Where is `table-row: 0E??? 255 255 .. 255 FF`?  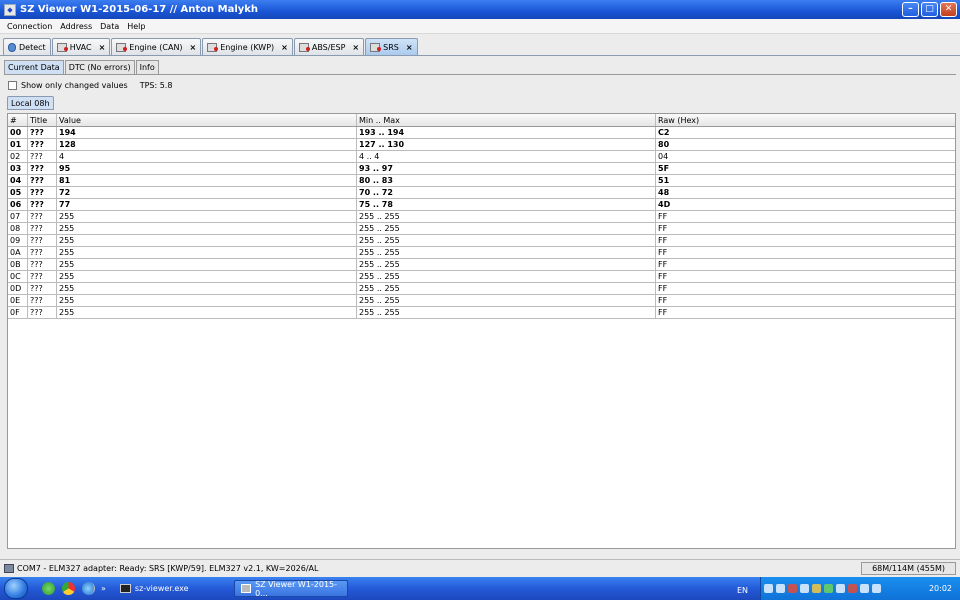 table-row: 0E??? 255 255 .. 255 FF is located at coordinates (481, 301).